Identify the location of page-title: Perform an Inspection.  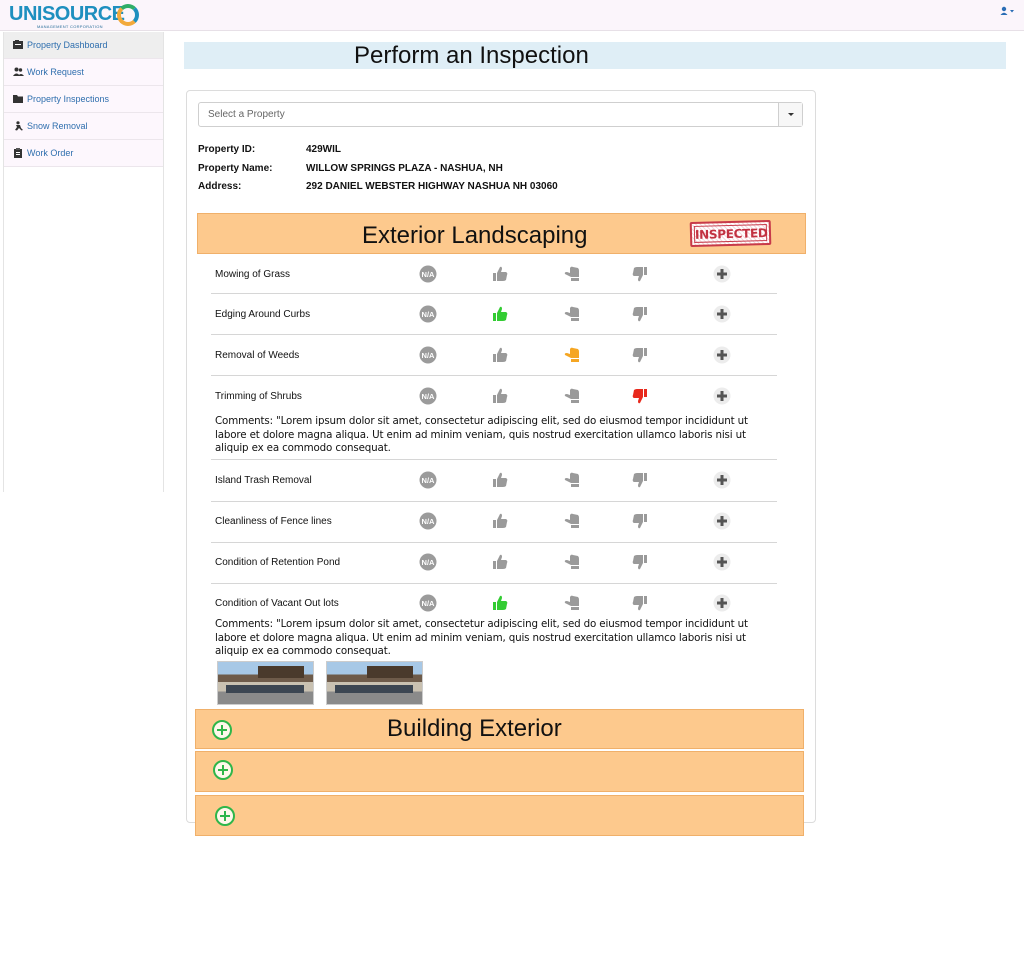
(595, 55).